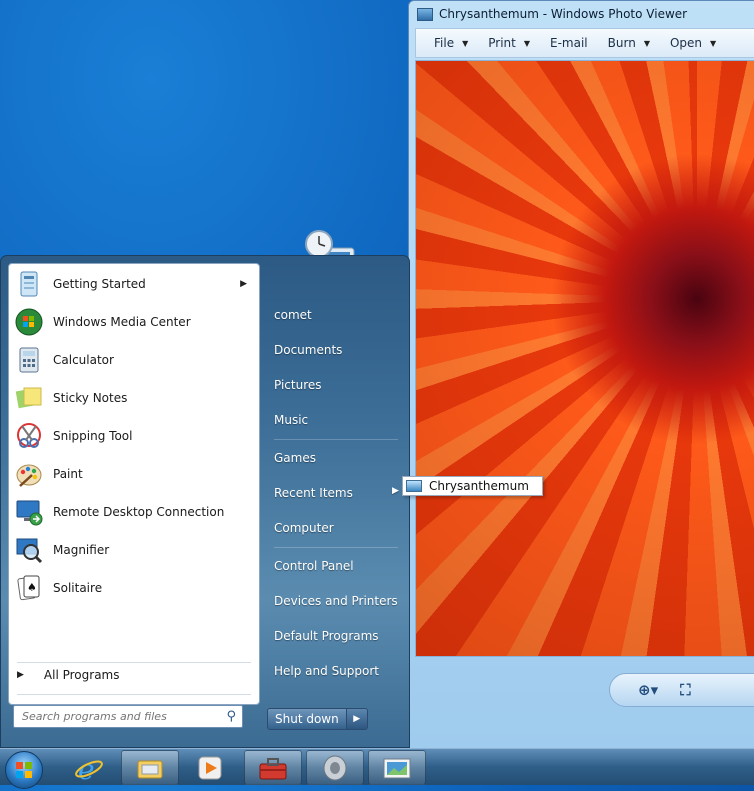 The height and width of the screenshot is (791, 754). I want to click on taskbar-speaker, so click(335, 767).